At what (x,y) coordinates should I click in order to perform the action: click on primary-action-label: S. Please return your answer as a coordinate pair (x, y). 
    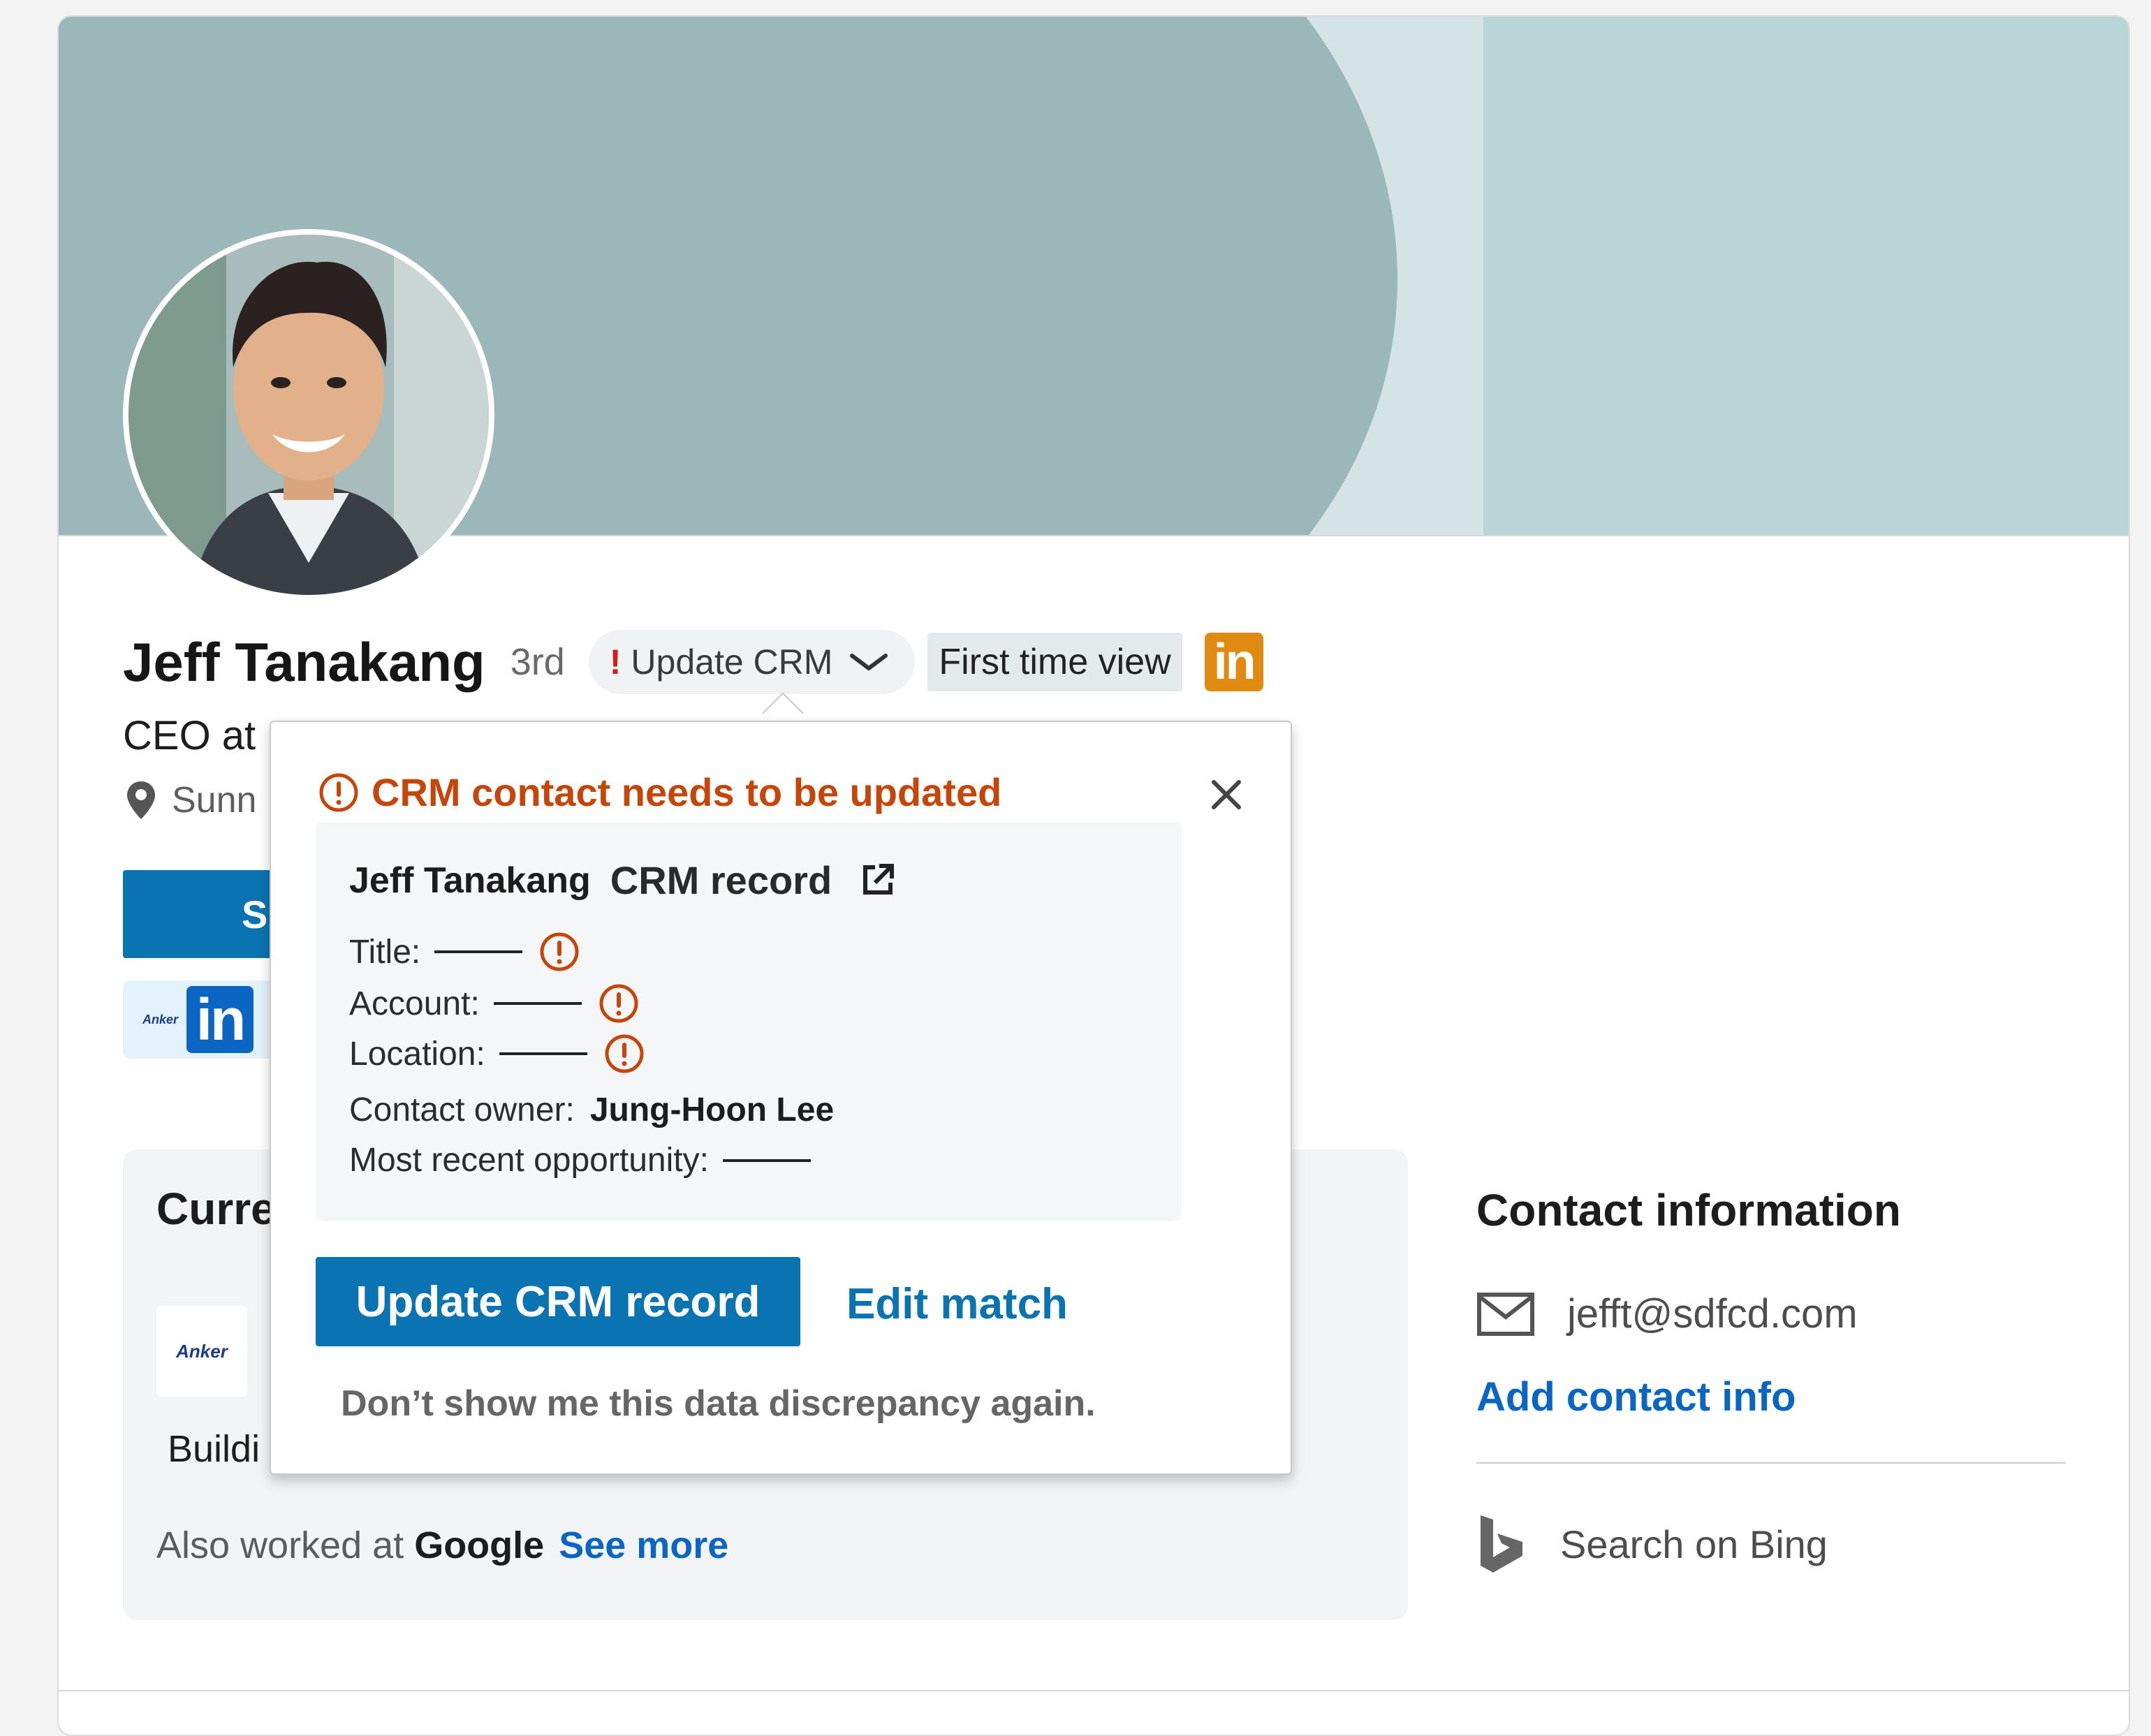
    Looking at the image, I should click on (255, 914).